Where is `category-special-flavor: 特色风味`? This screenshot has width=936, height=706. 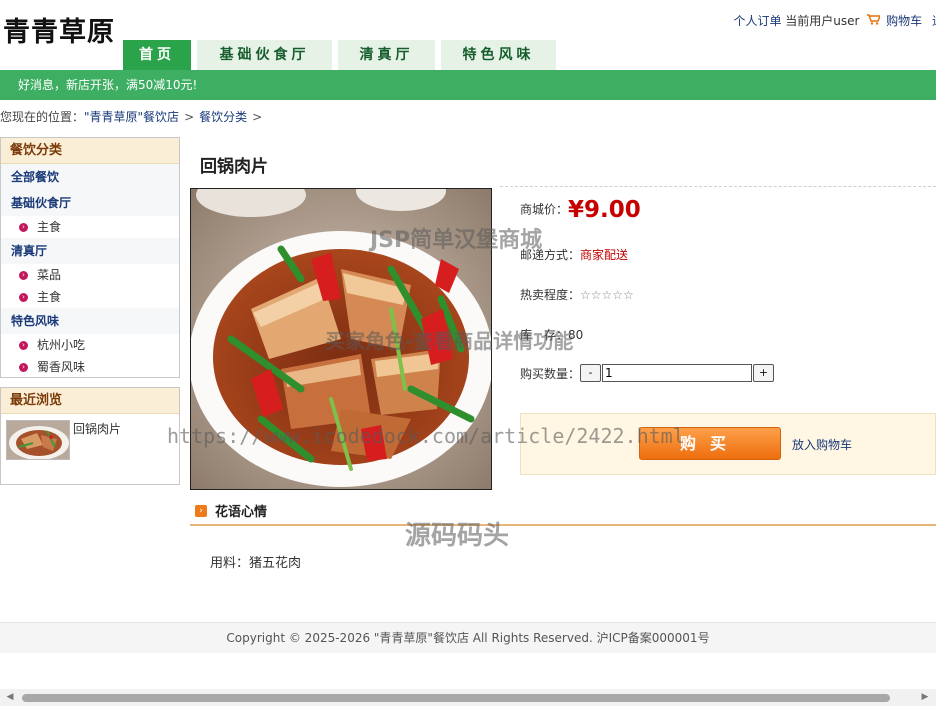 category-special-flavor: 特色风味 is located at coordinates (90, 321).